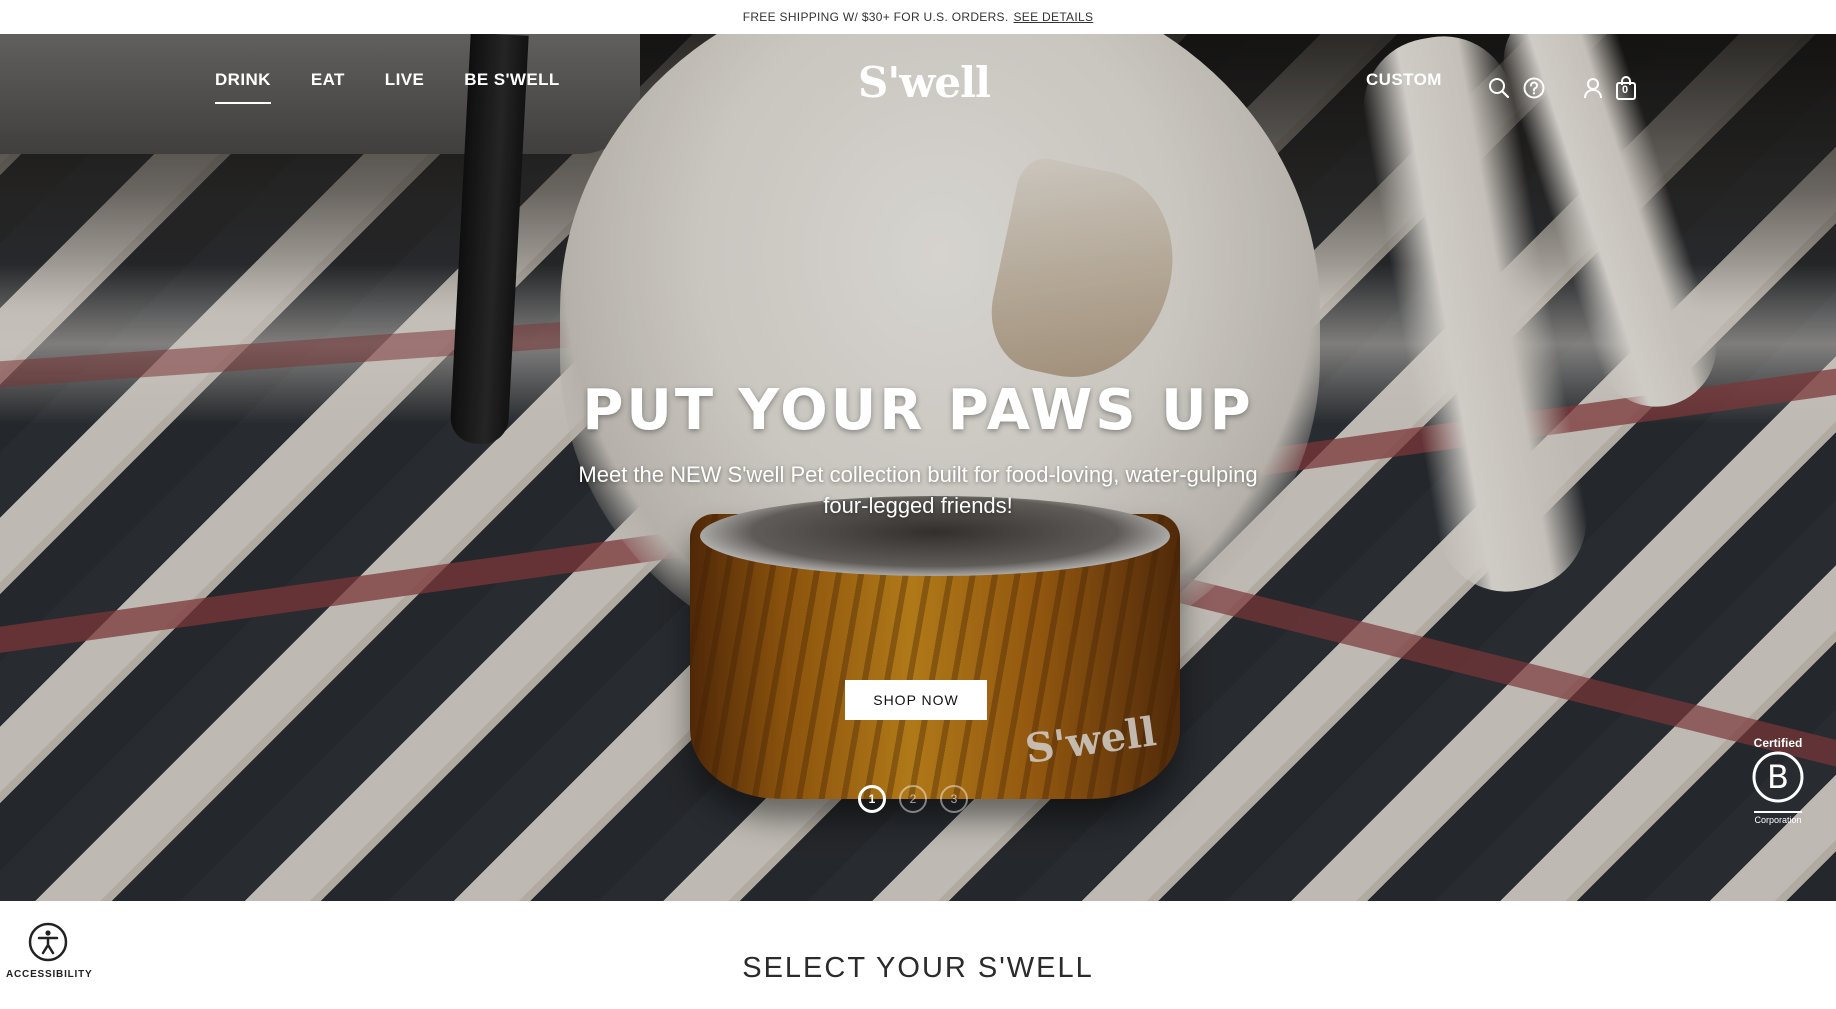 Image resolution: width=1836 pixels, height=1009 pixels. I want to click on account-icon, so click(1593, 88).